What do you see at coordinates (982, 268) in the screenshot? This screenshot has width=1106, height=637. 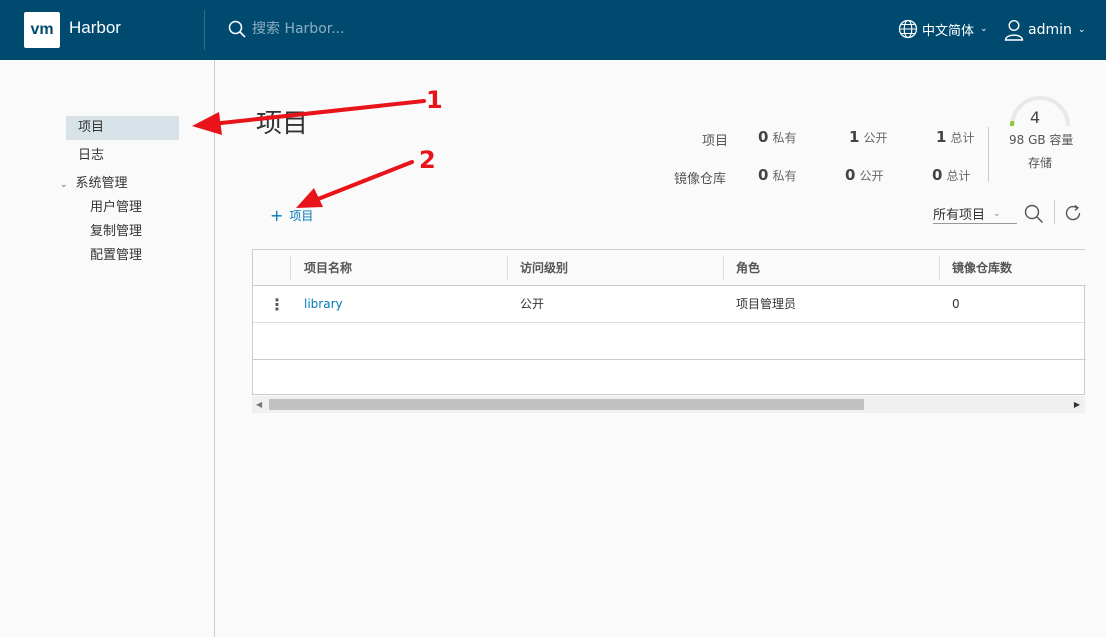 I see `column-header-repos: 镜像仓库数` at bounding box center [982, 268].